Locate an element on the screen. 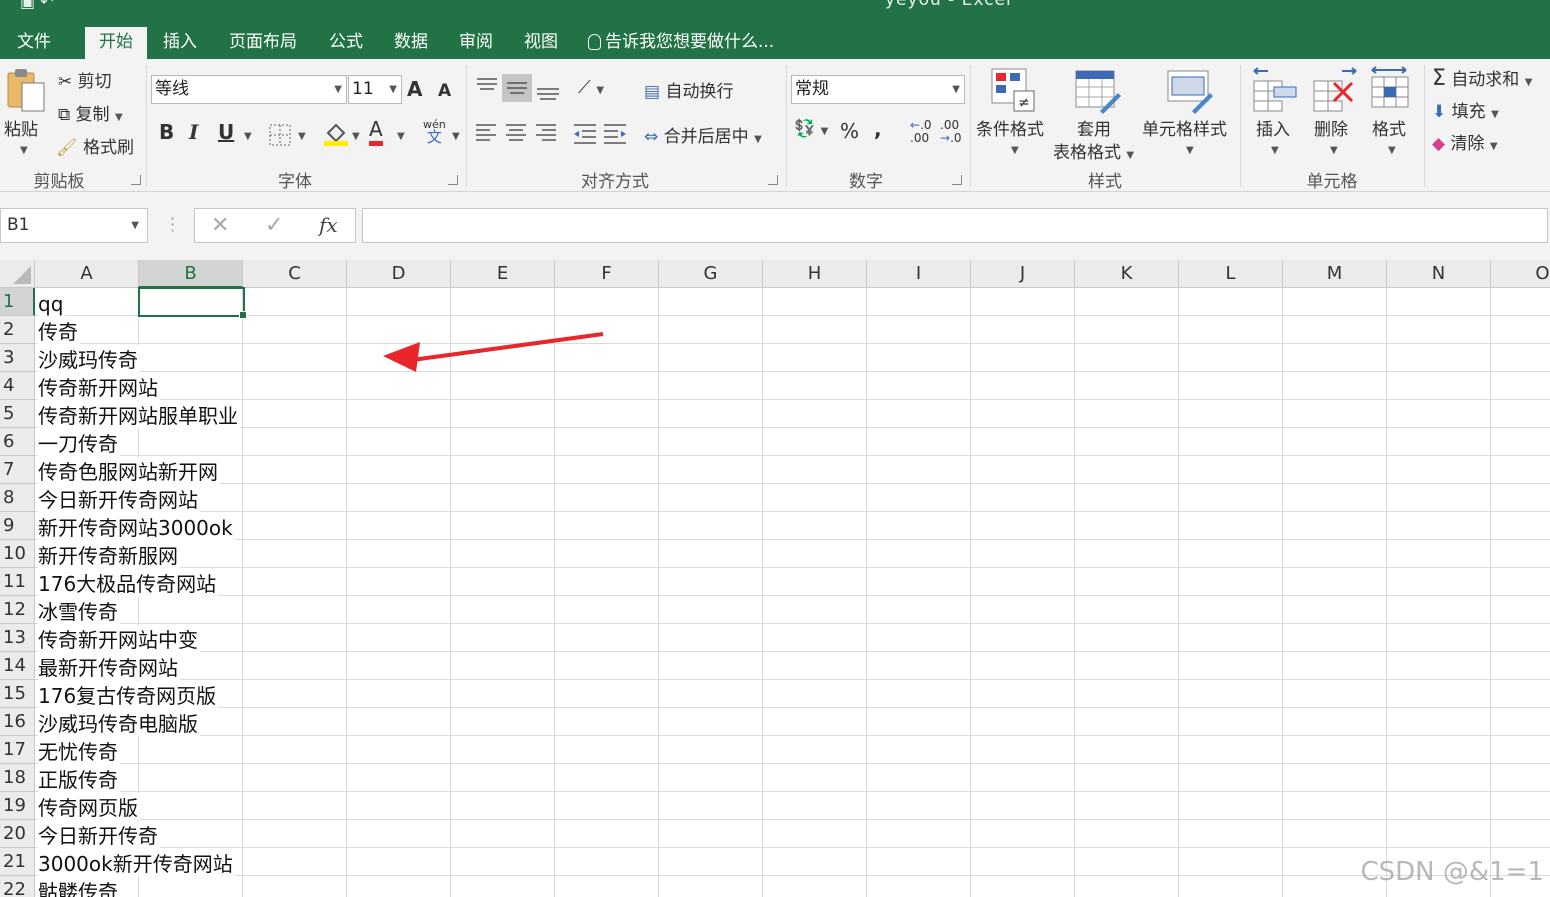 The image size is (1550, 897). tab-data: 数据 is located at coordinates (411, 43).